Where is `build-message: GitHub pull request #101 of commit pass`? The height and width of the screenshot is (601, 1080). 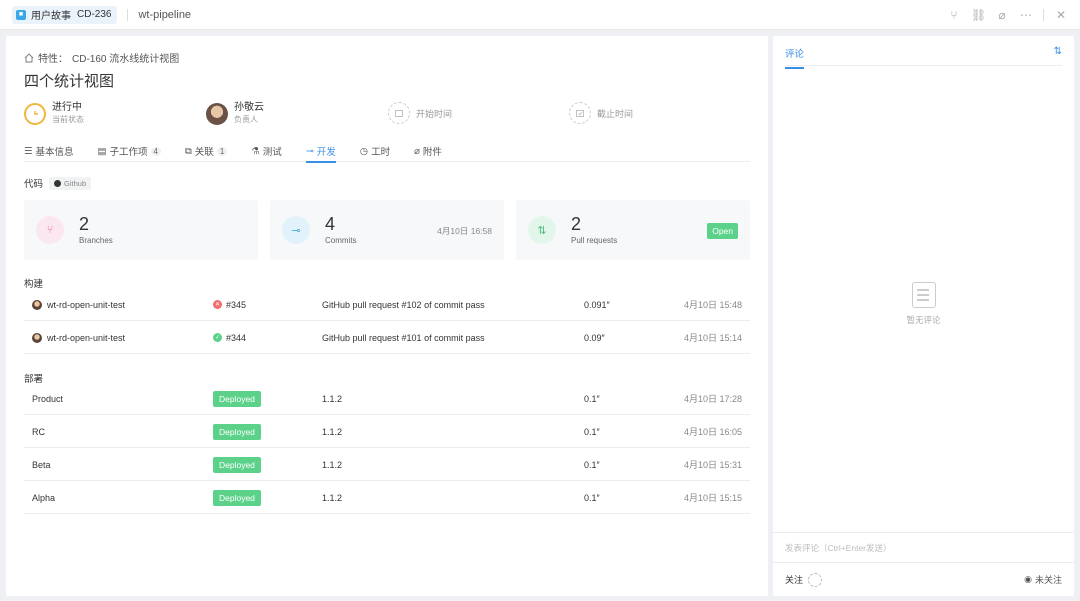 build-message: GitHub pull request #101 of commit pass is located at coordinates (403, 337).